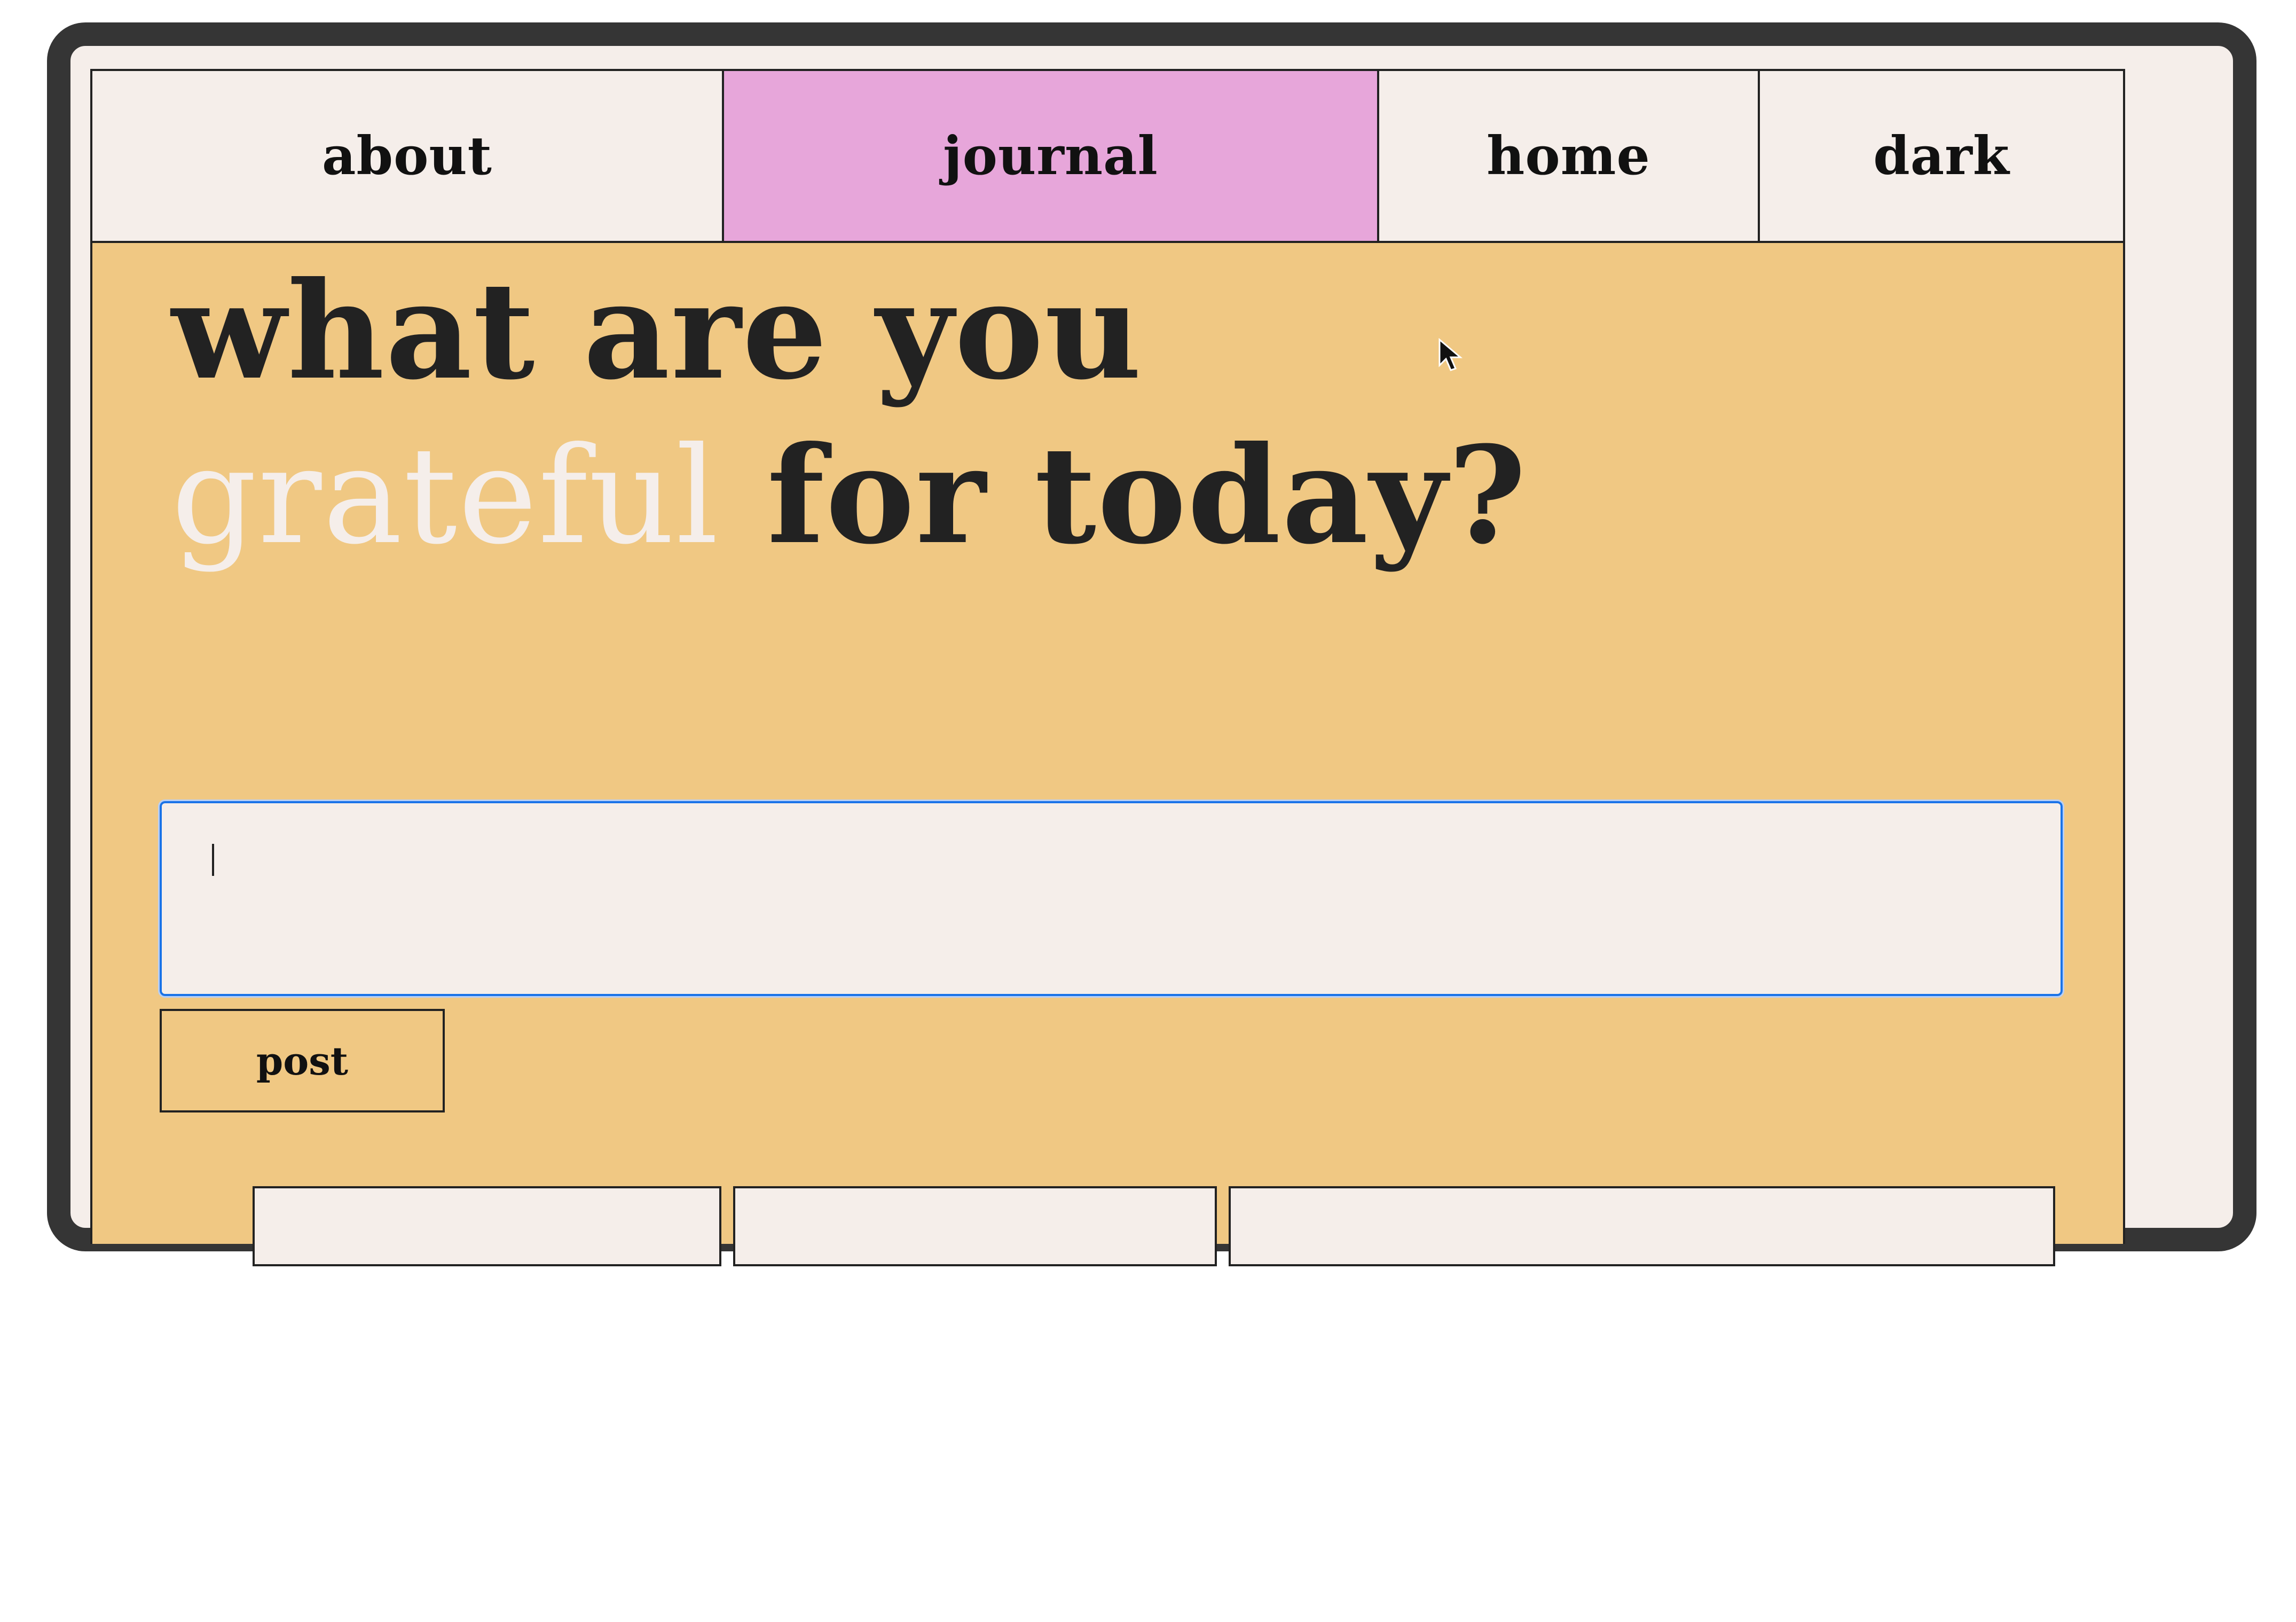 The height and width of the screenshot is (1622, 2296). Describe the element at coordinates (1569, 156) in the screenshot. I see `nav-home: home` at that location.